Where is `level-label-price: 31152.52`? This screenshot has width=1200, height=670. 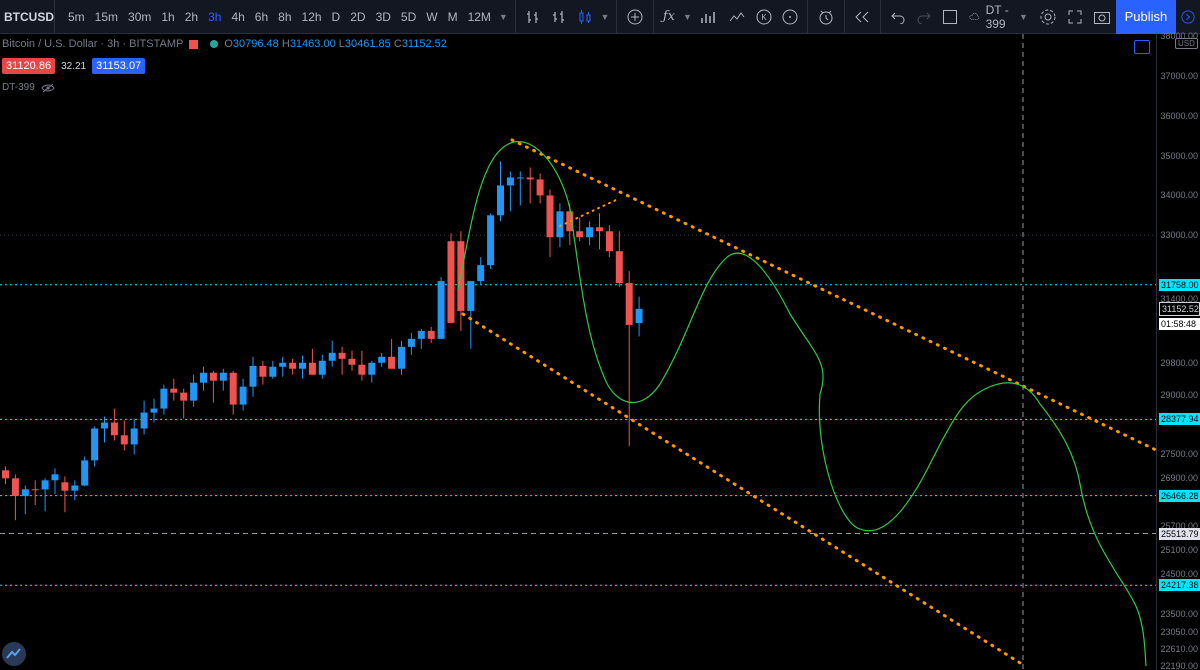 level-label-price: 31152.52 is located at coordinates (1179, 308).